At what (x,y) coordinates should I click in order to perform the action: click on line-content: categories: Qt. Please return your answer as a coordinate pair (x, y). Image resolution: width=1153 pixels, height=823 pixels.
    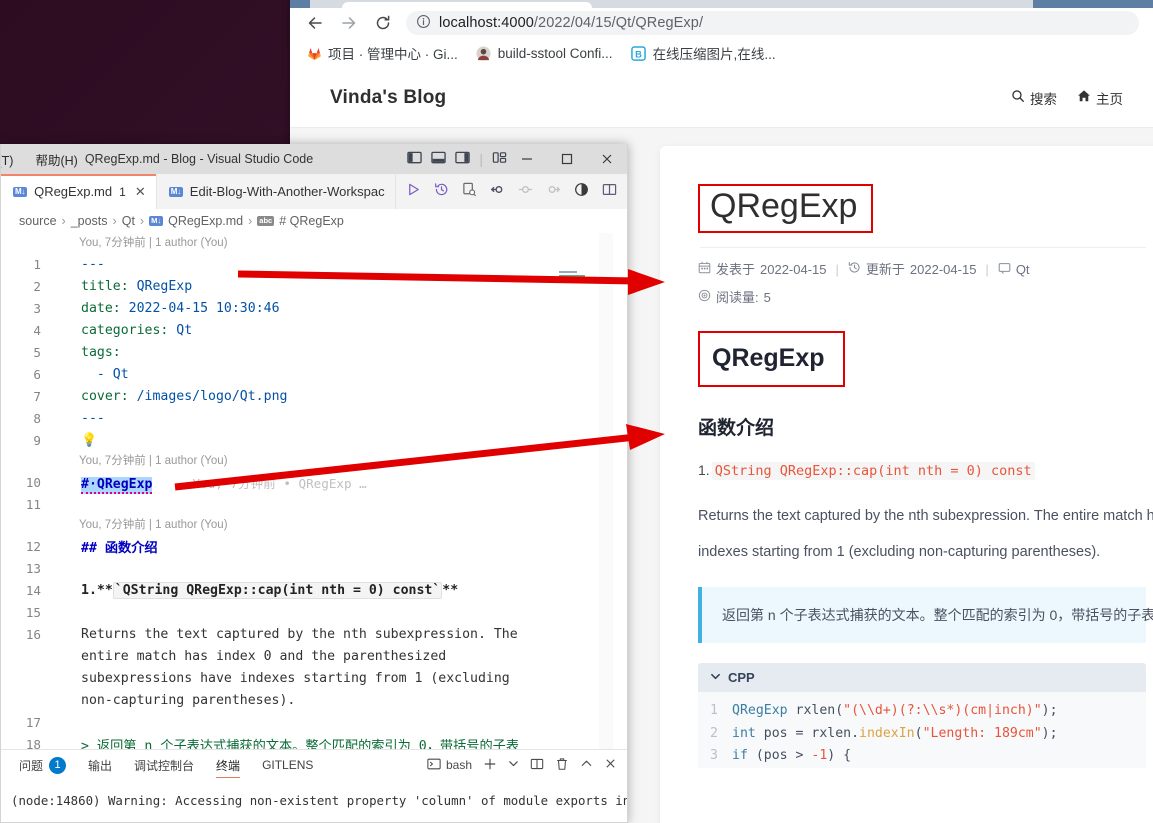
    Looking at the image, I should click on (122, 330).